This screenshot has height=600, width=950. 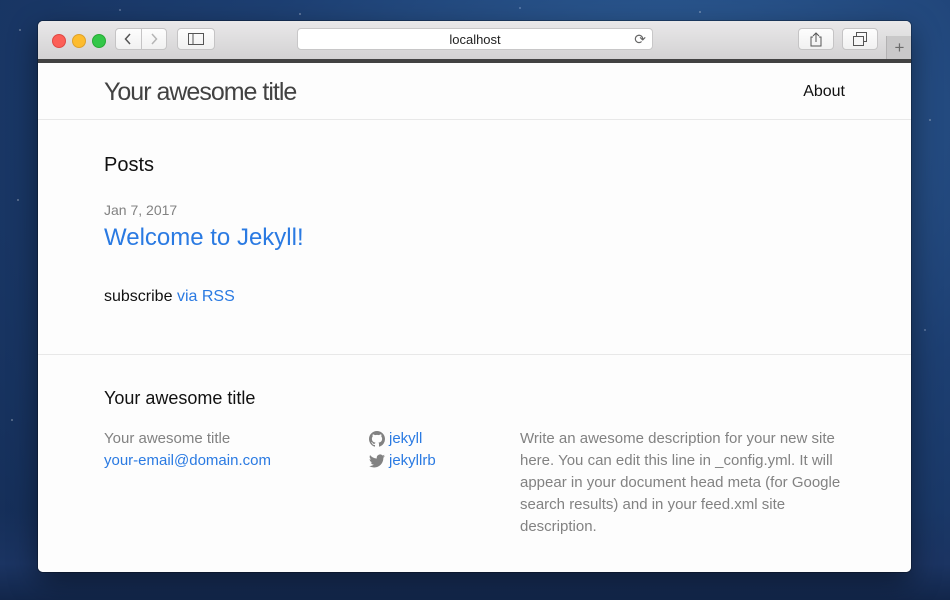 What do you see at coordinates (141, 210) in the screenshot?
I see `post-date: Jan 7, 2017` at bounding box center [141, 210].